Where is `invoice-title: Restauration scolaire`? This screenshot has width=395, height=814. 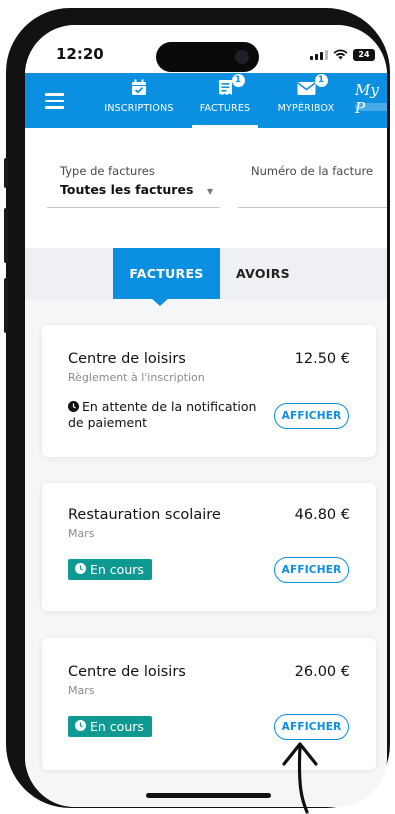
invoice-title: Restauration scolaire is located at coordinates (144, 515).